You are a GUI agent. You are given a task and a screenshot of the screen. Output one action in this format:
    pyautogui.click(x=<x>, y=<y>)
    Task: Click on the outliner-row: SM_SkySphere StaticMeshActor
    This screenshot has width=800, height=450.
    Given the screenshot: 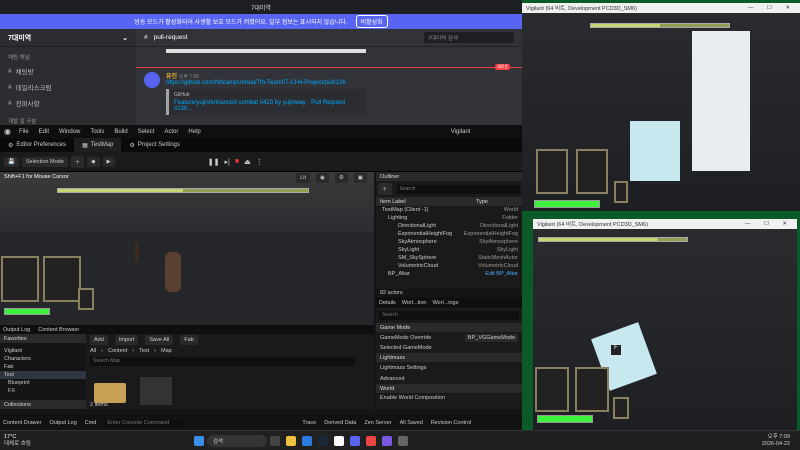 What is the action you would take?
    pyautogui.click(x=449, y=258)
    